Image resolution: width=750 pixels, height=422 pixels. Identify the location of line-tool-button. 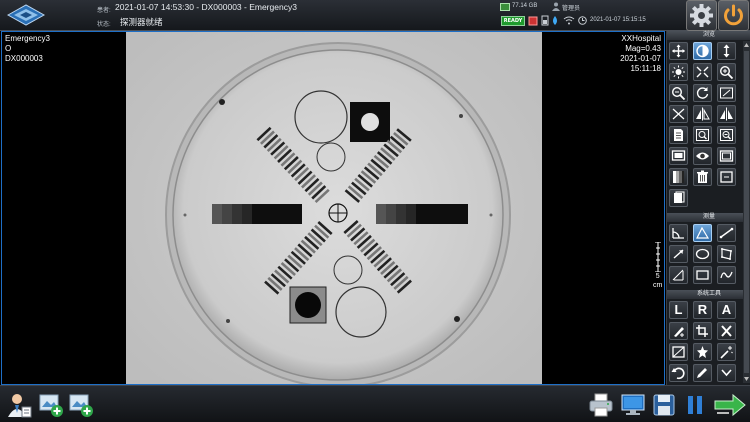
(726, 233).